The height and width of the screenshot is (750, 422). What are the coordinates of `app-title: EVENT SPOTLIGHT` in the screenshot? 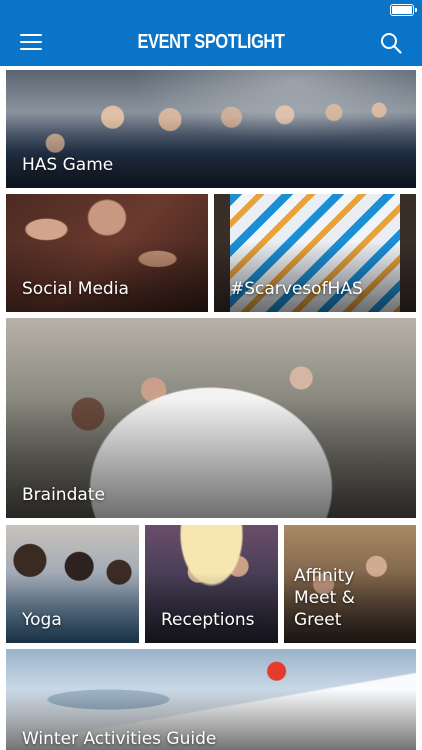 It's located at (211, 42).